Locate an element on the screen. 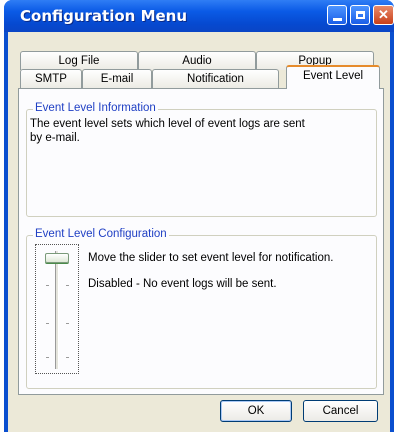 This screenshot has height=432, width=398. minimize-icon is located at coordinates (337, 19).